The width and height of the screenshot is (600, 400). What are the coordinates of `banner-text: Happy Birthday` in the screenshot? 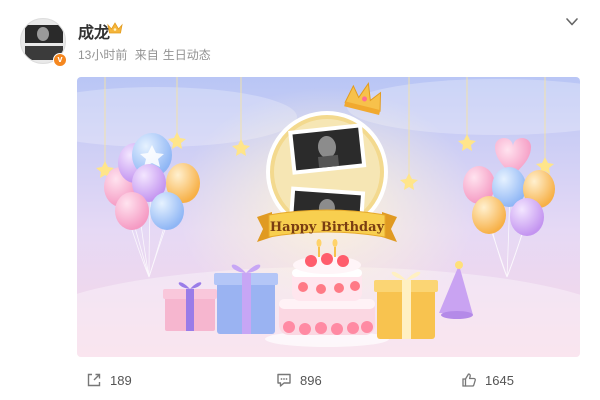 It's located at (327, 227).